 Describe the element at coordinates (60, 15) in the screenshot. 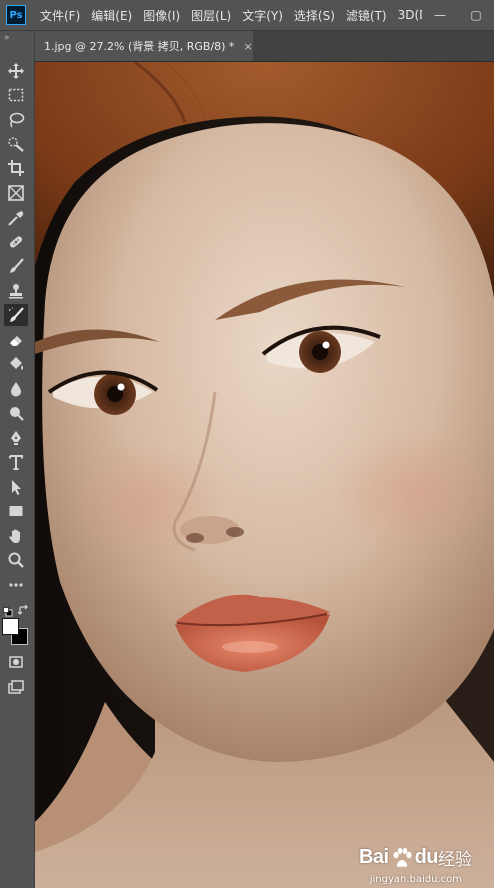

I see `menu-file: 文件(F)` at that location.